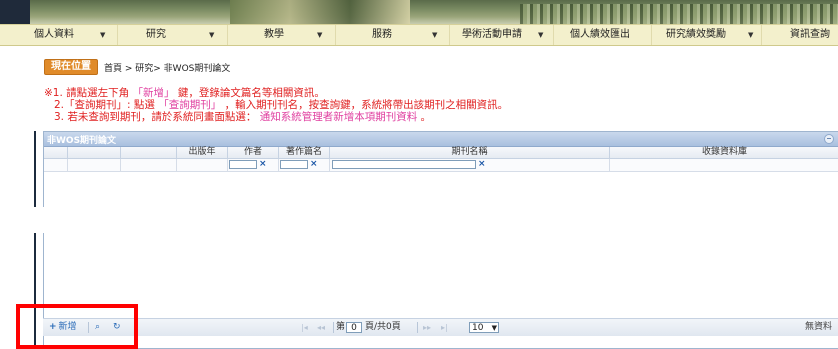 Image resolution: width=838 pixels, height=349 pixels. I want to click on banner-image-right, so click(679, 14).